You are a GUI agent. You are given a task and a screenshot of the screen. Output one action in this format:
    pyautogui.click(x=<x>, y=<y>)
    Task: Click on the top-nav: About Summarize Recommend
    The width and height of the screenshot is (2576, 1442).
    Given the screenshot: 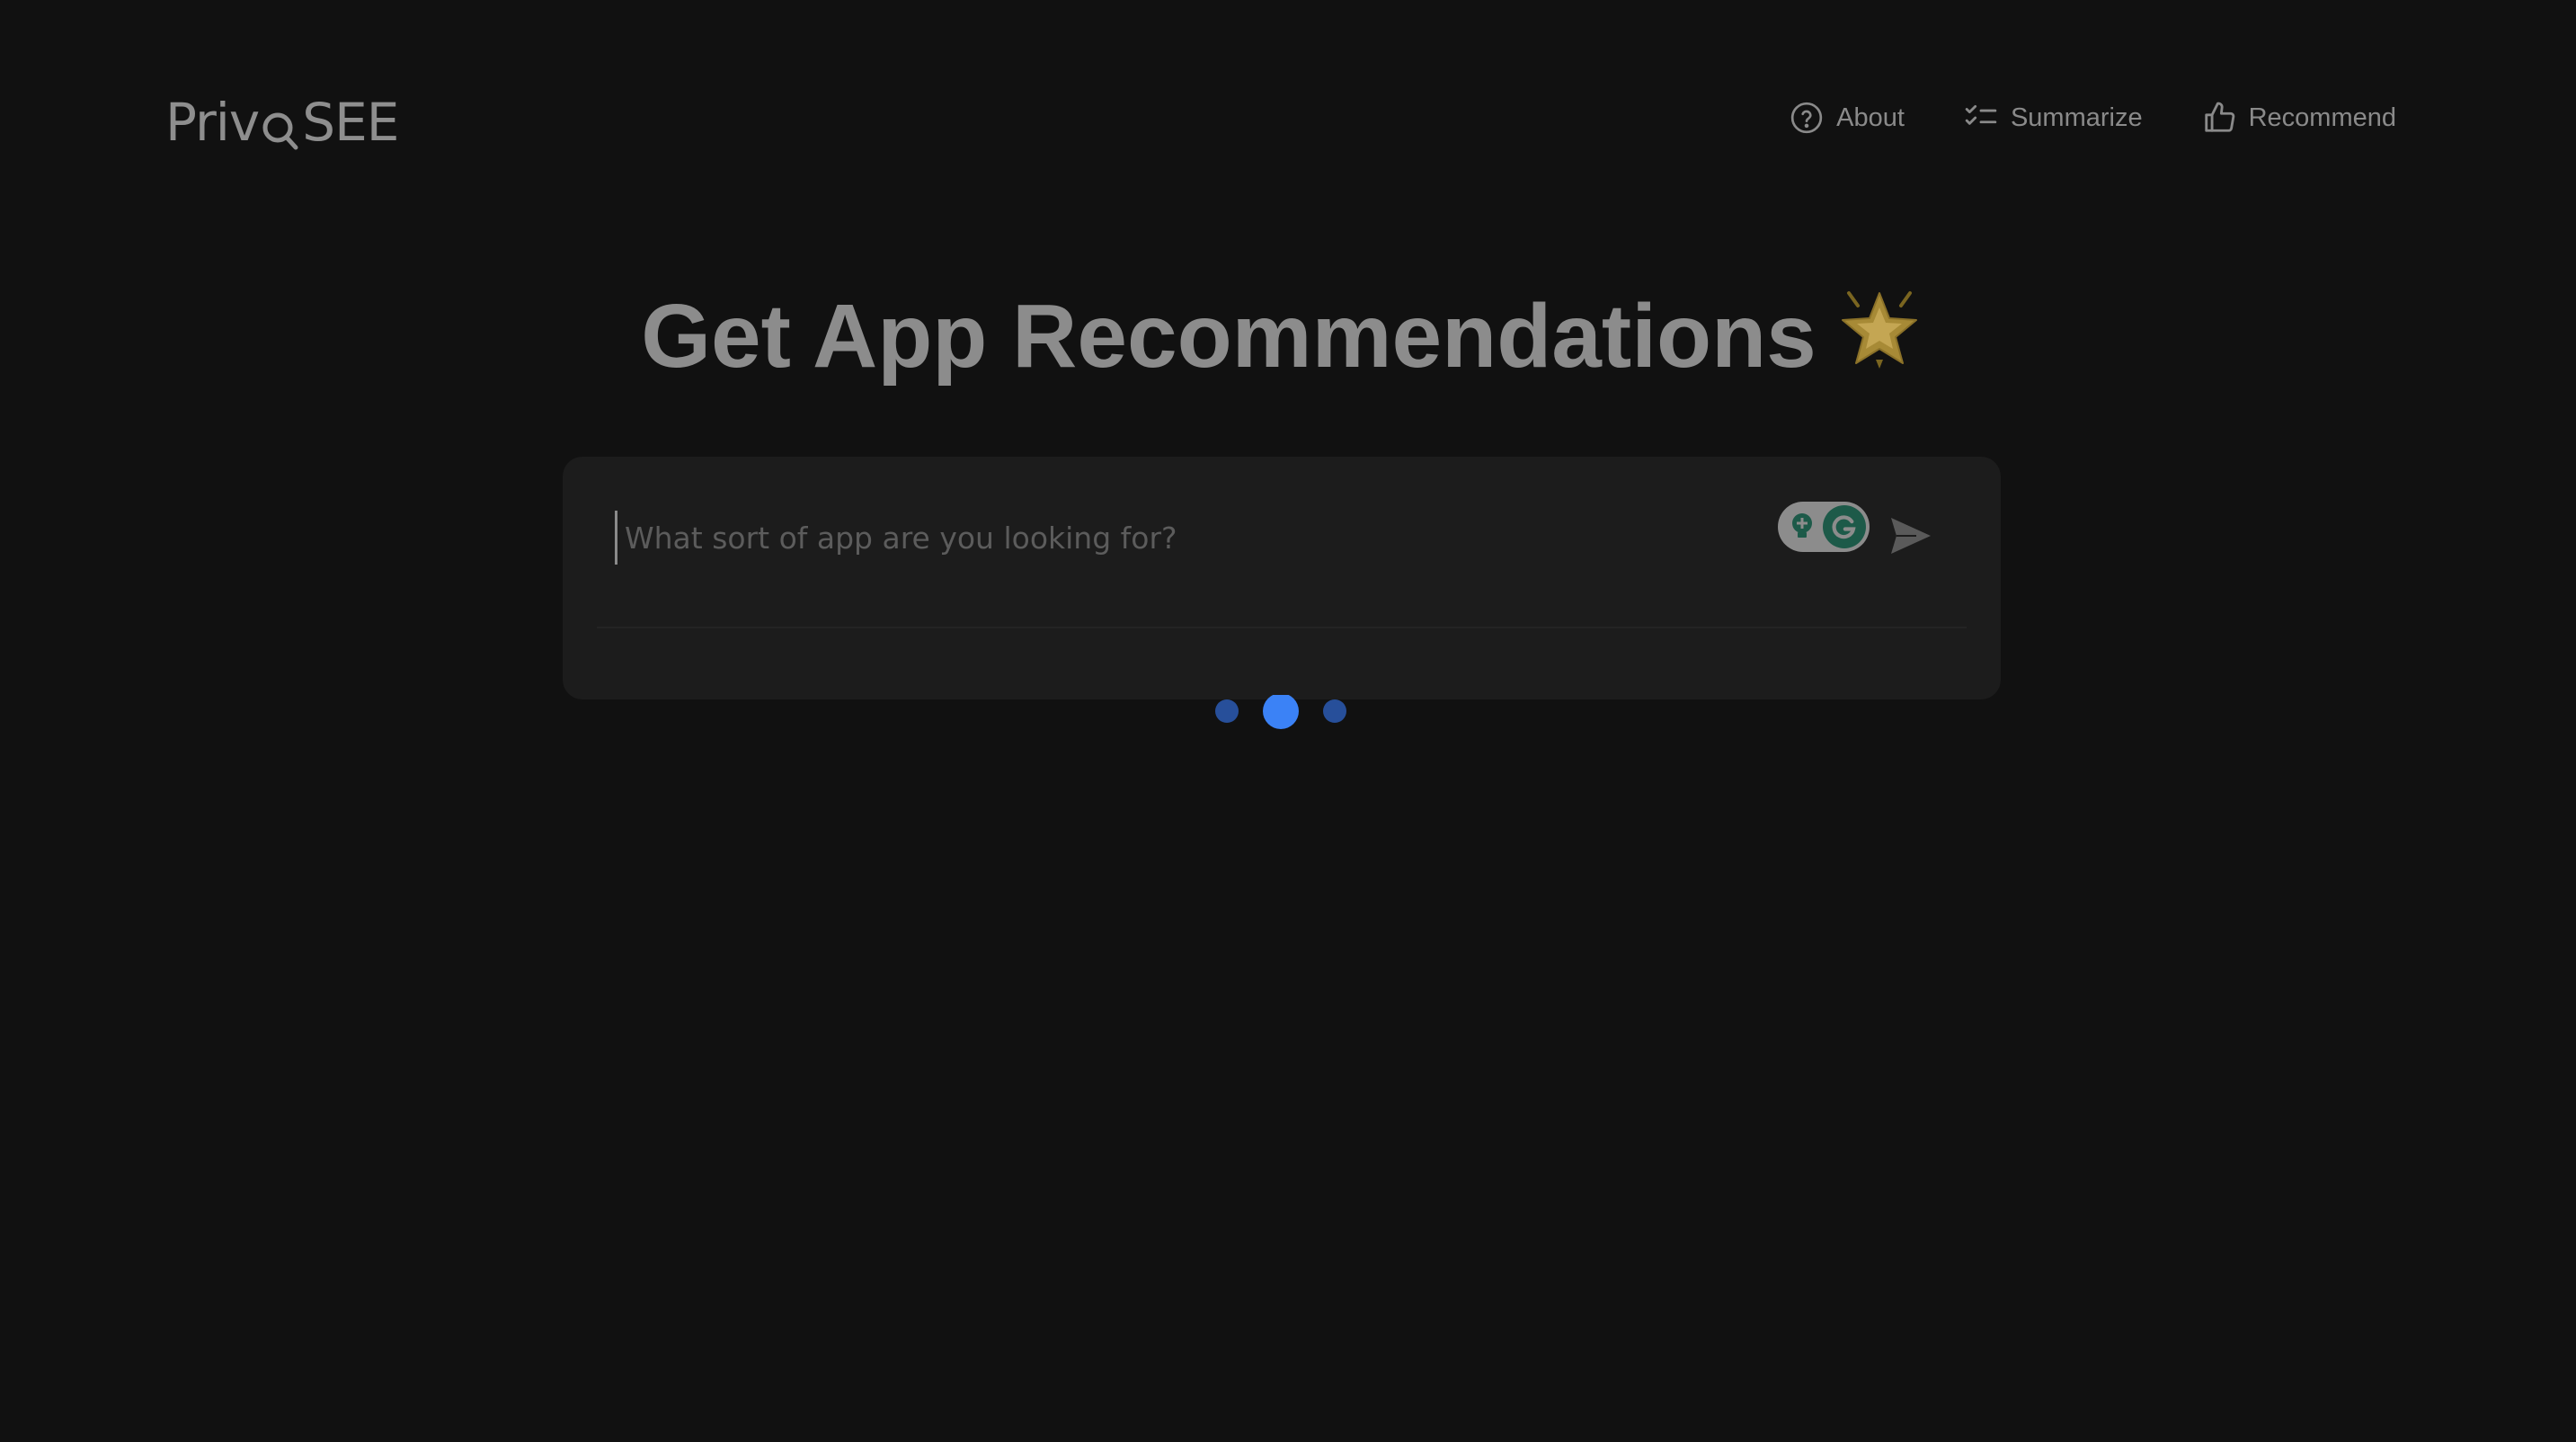 What is the action you would take?
    pyautogui.click(x=2093, y=118)
    